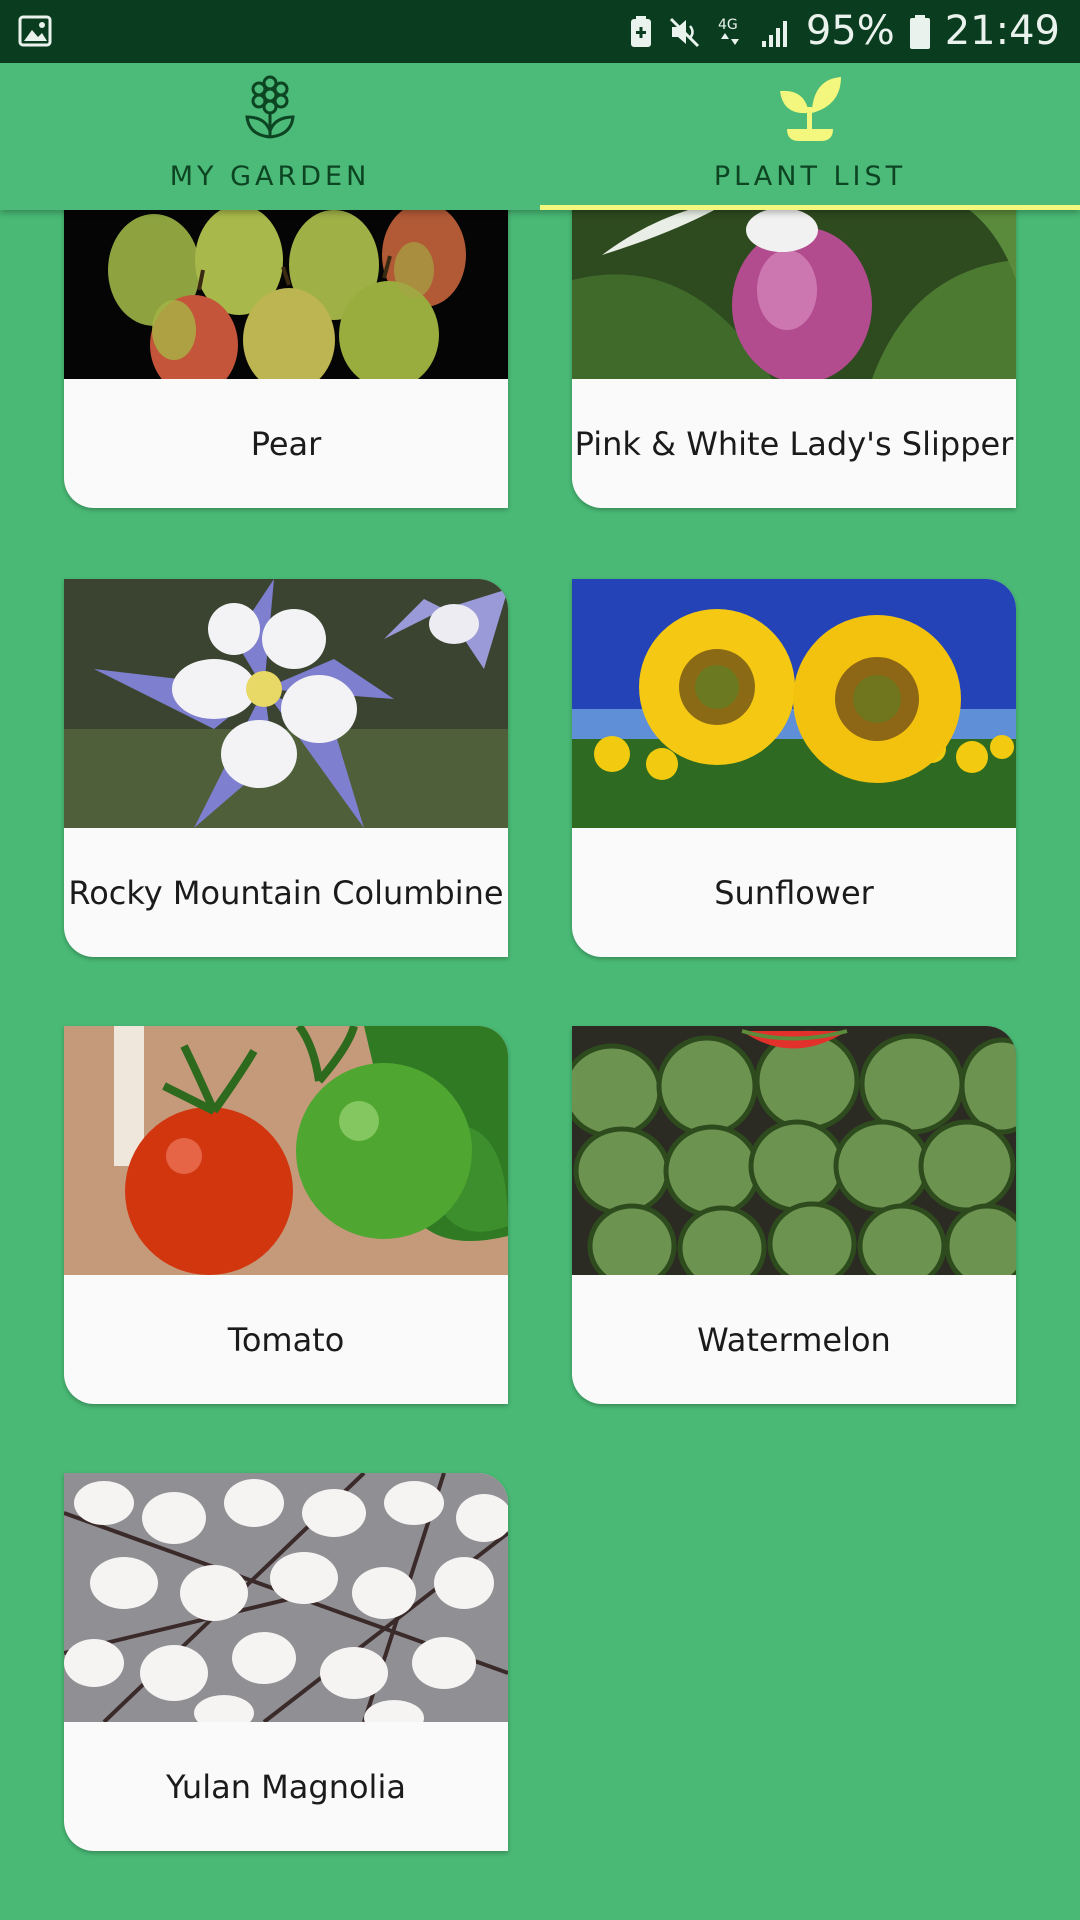  What do you see at coordinates (794, 703) in the screenshot?
I see `plant-image-sunflower` at bounding box center [794, 703].